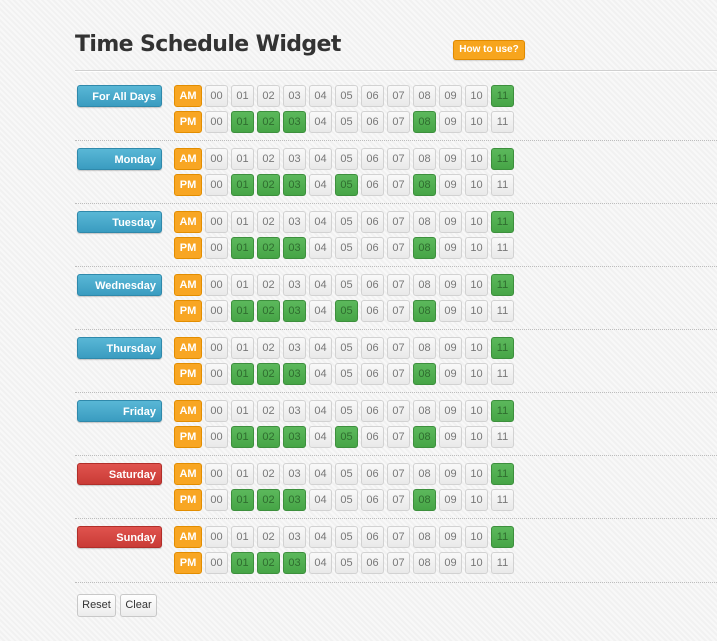 This screenshot has height=641, width=717. I want to click on day-button: Monday, so click(119, 159).